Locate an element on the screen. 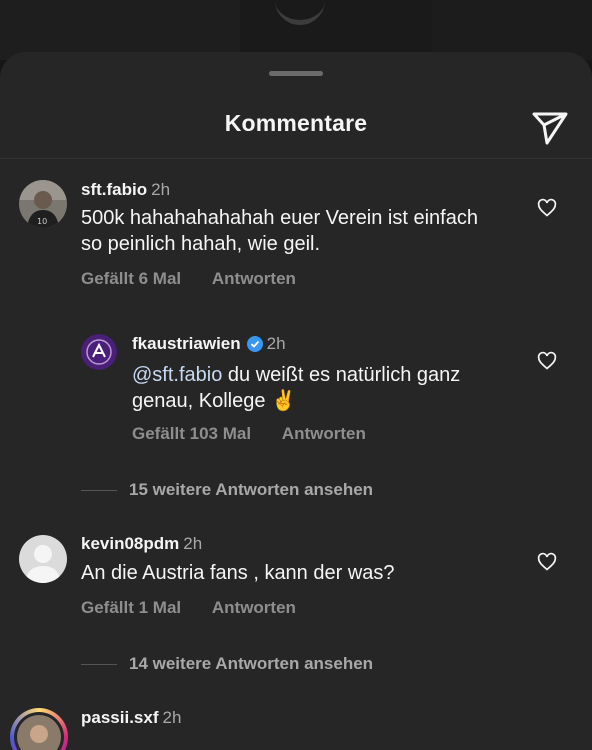 The image size is (592, 750). comment-username: kevin08pdm is located at coordinates (130, 544).